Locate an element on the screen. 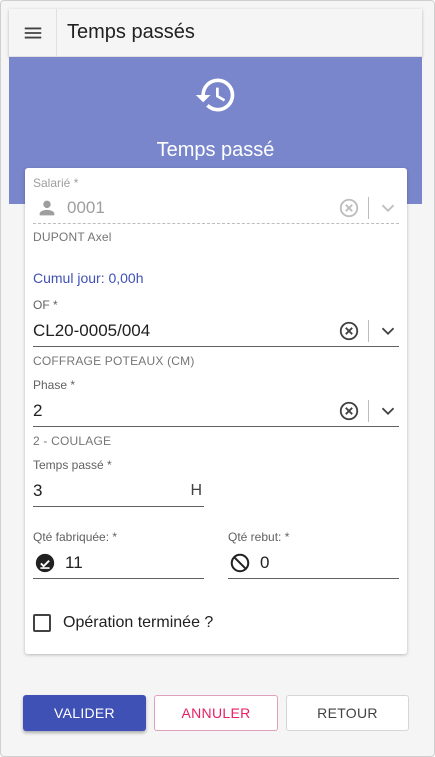 The width and height of the screenshot is (435, 757). cancel-button: Annuler is located at coordinates (216, 713).